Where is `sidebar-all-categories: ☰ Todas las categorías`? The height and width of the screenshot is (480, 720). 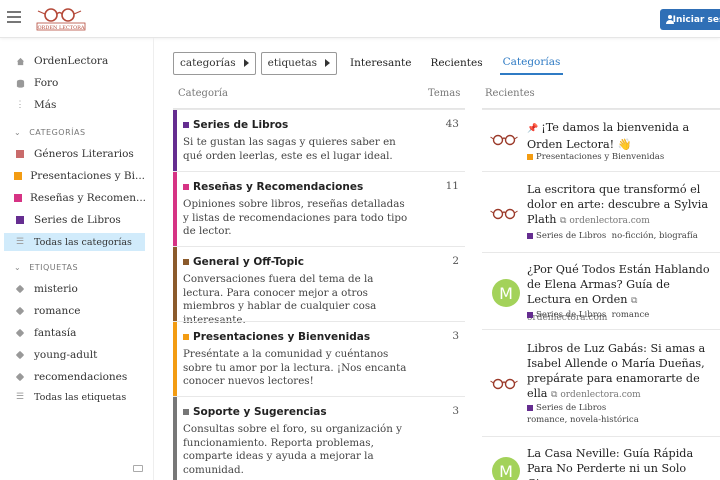
sidebar-all-categories: ☰ Todas las categorías is located at coordinates (74, 242).